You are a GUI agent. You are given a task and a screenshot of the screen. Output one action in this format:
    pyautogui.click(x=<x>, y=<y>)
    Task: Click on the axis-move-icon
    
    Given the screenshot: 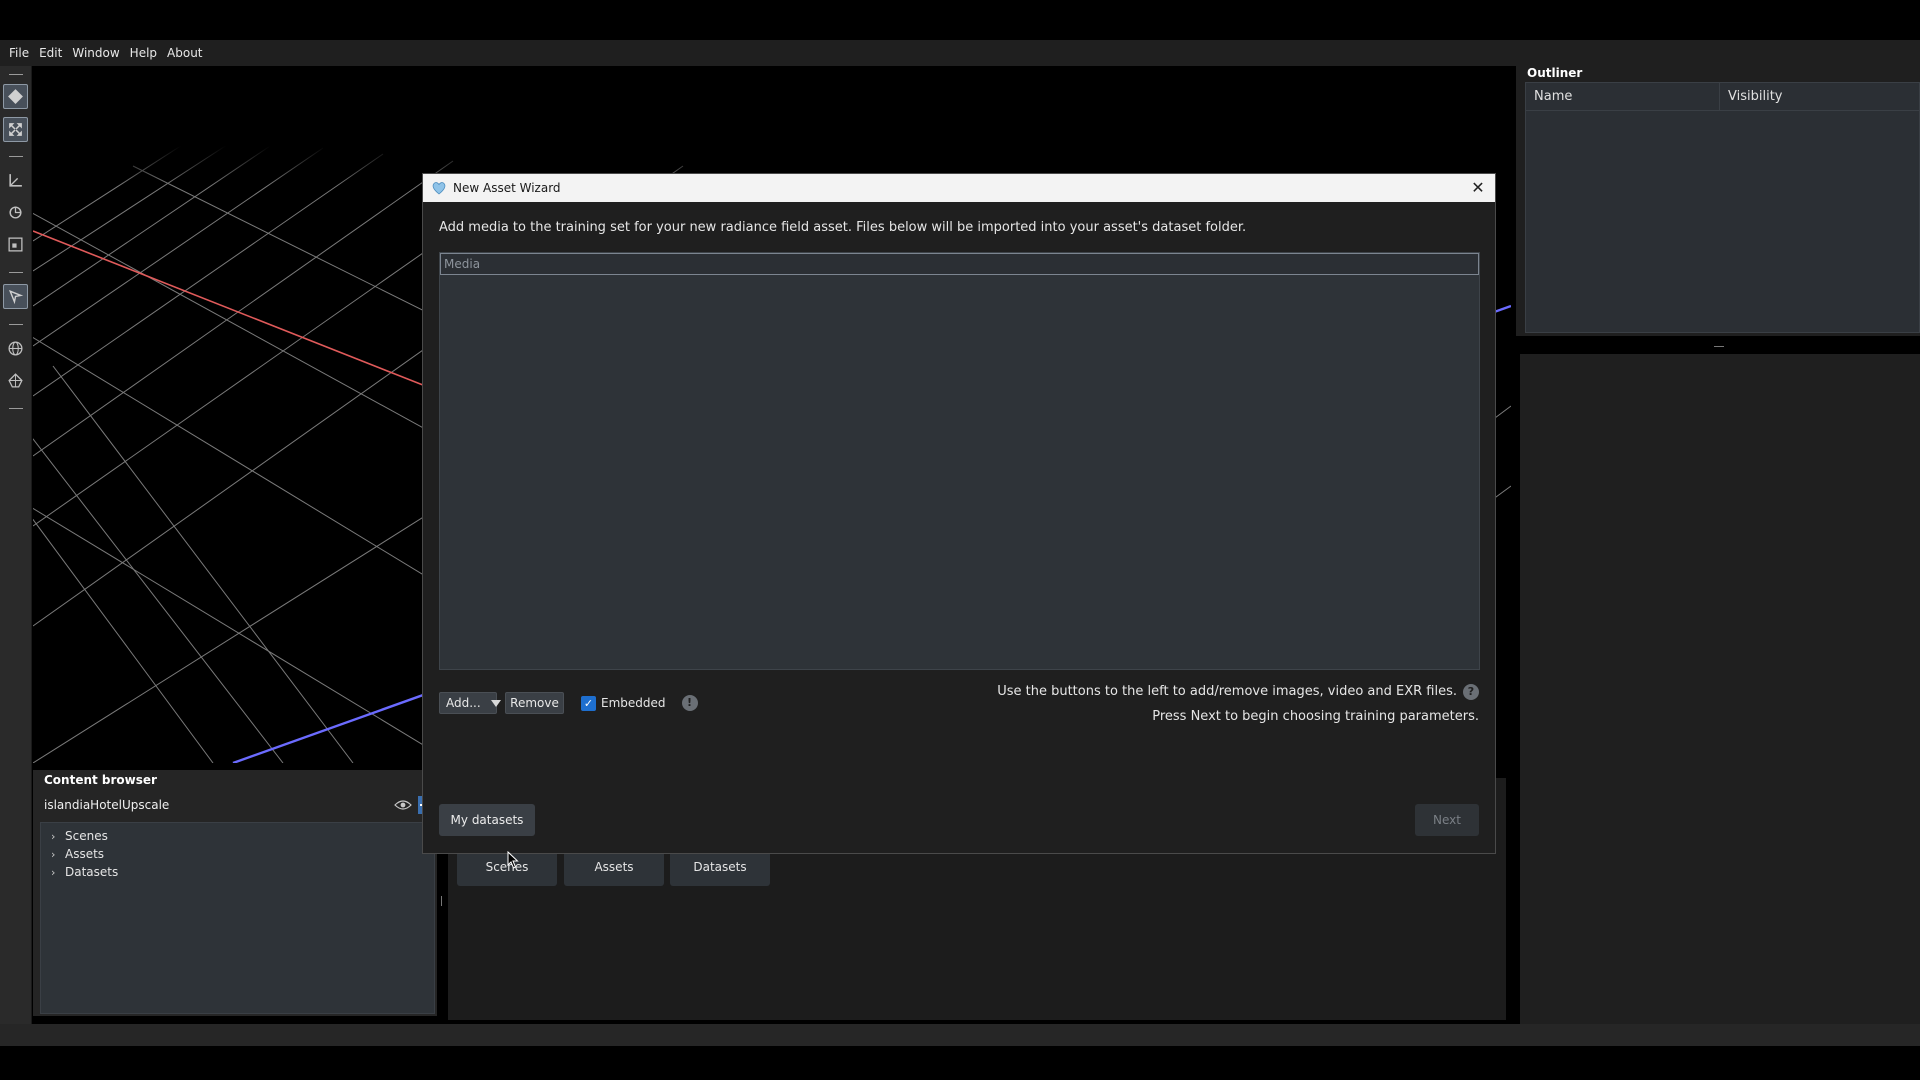 What is the action you would take?
    pyautogui.click(x=15, y=180)
    